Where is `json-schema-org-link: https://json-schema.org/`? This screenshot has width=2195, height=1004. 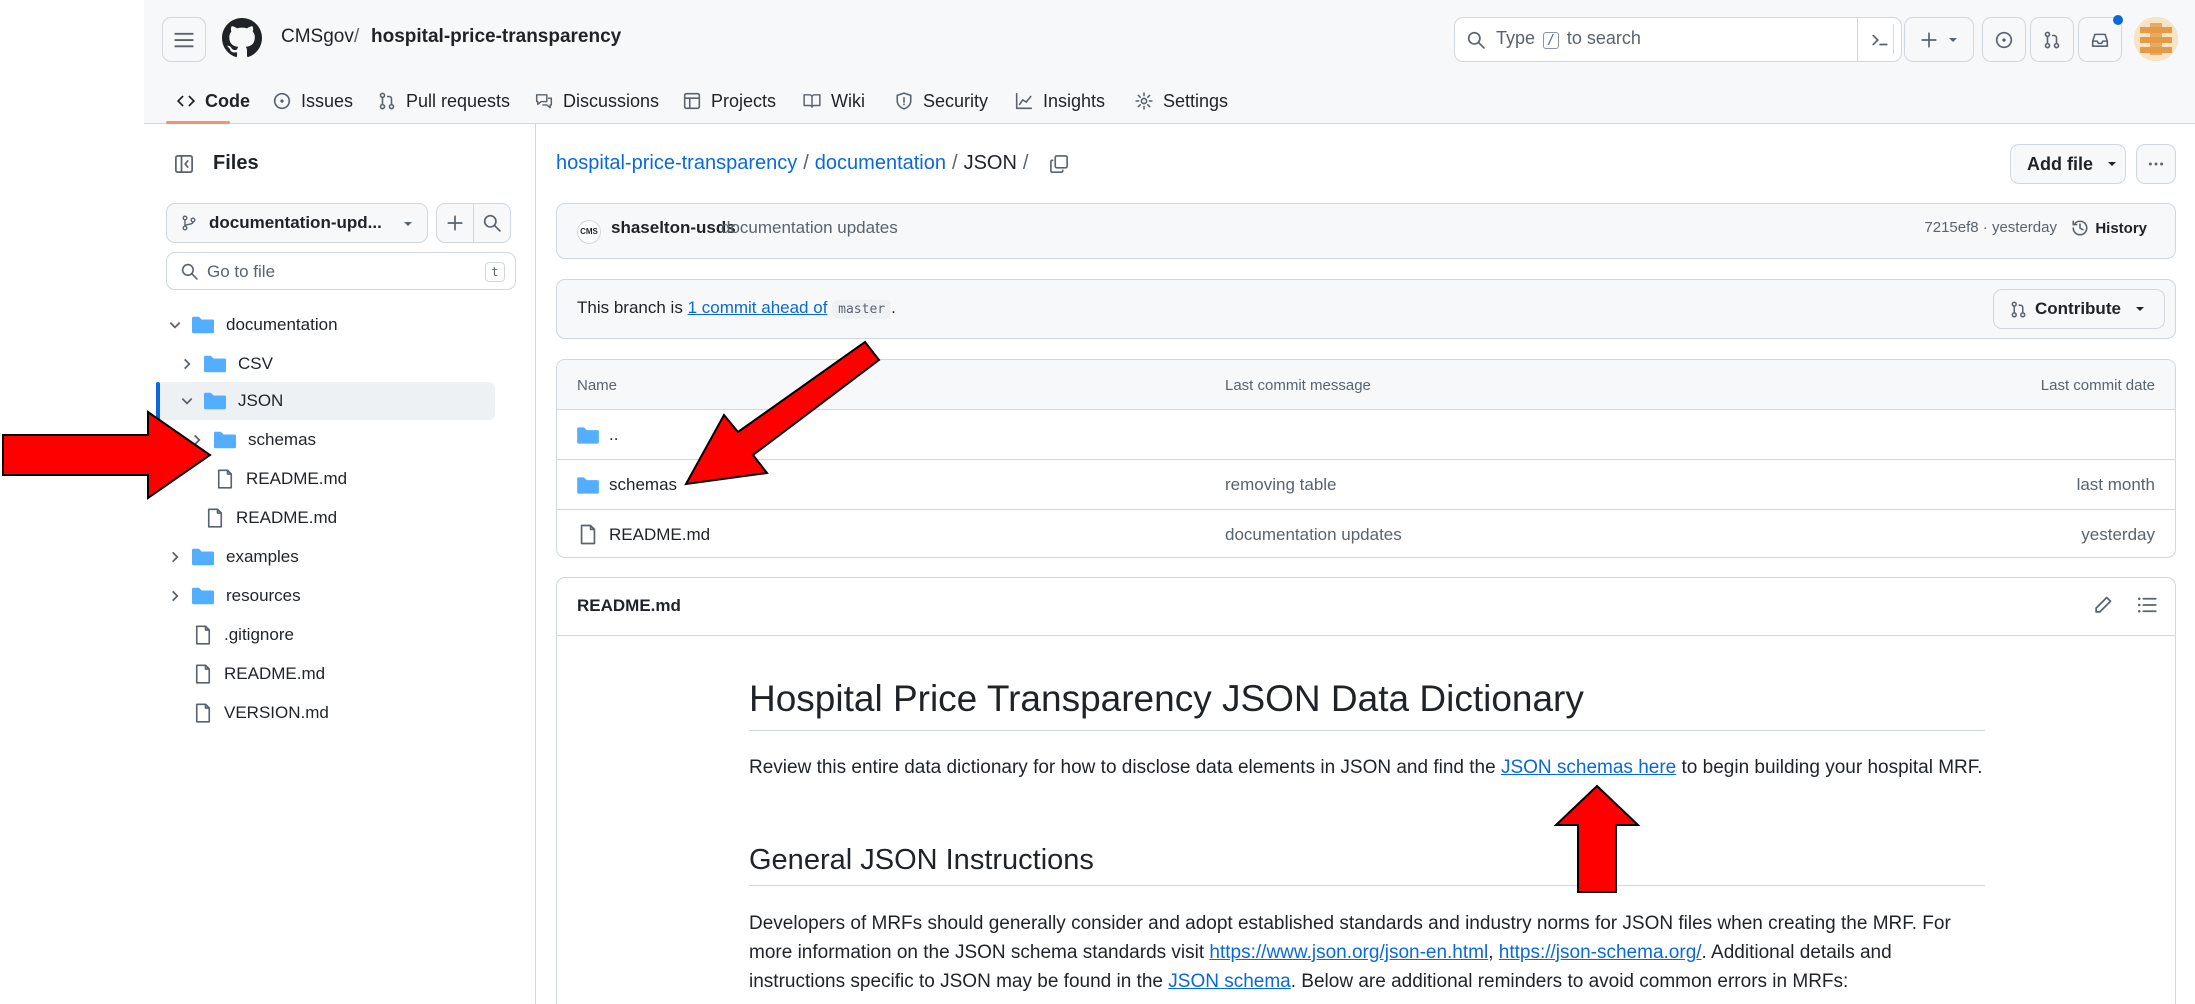
json-schema-org-link: https://json-schema.org/ is located at coordinates (1600, 952).